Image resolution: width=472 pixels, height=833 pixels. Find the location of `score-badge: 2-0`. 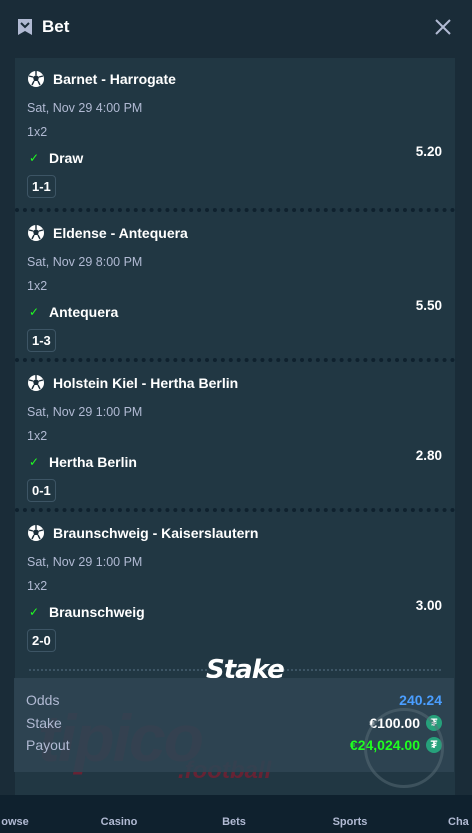

score-badge: 2-0 is located at coordinates (41, 640).